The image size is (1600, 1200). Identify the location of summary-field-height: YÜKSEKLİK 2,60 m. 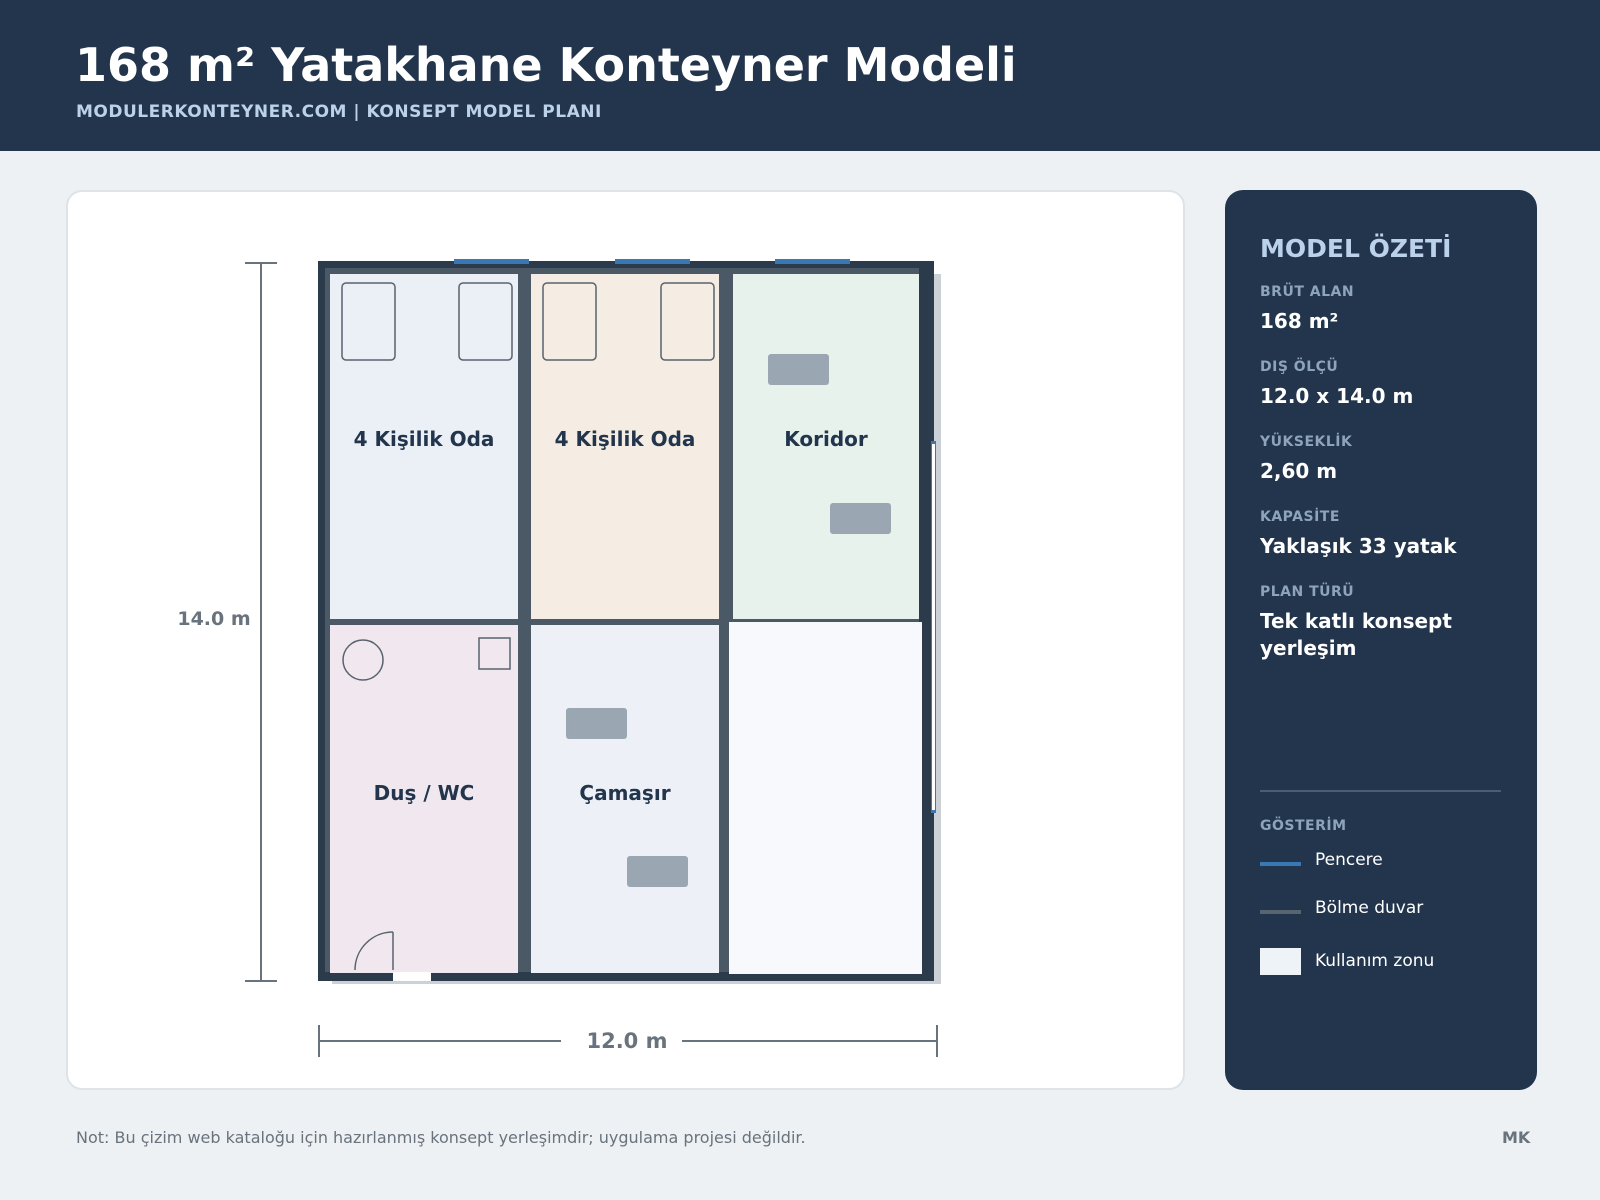
(1390, 459).